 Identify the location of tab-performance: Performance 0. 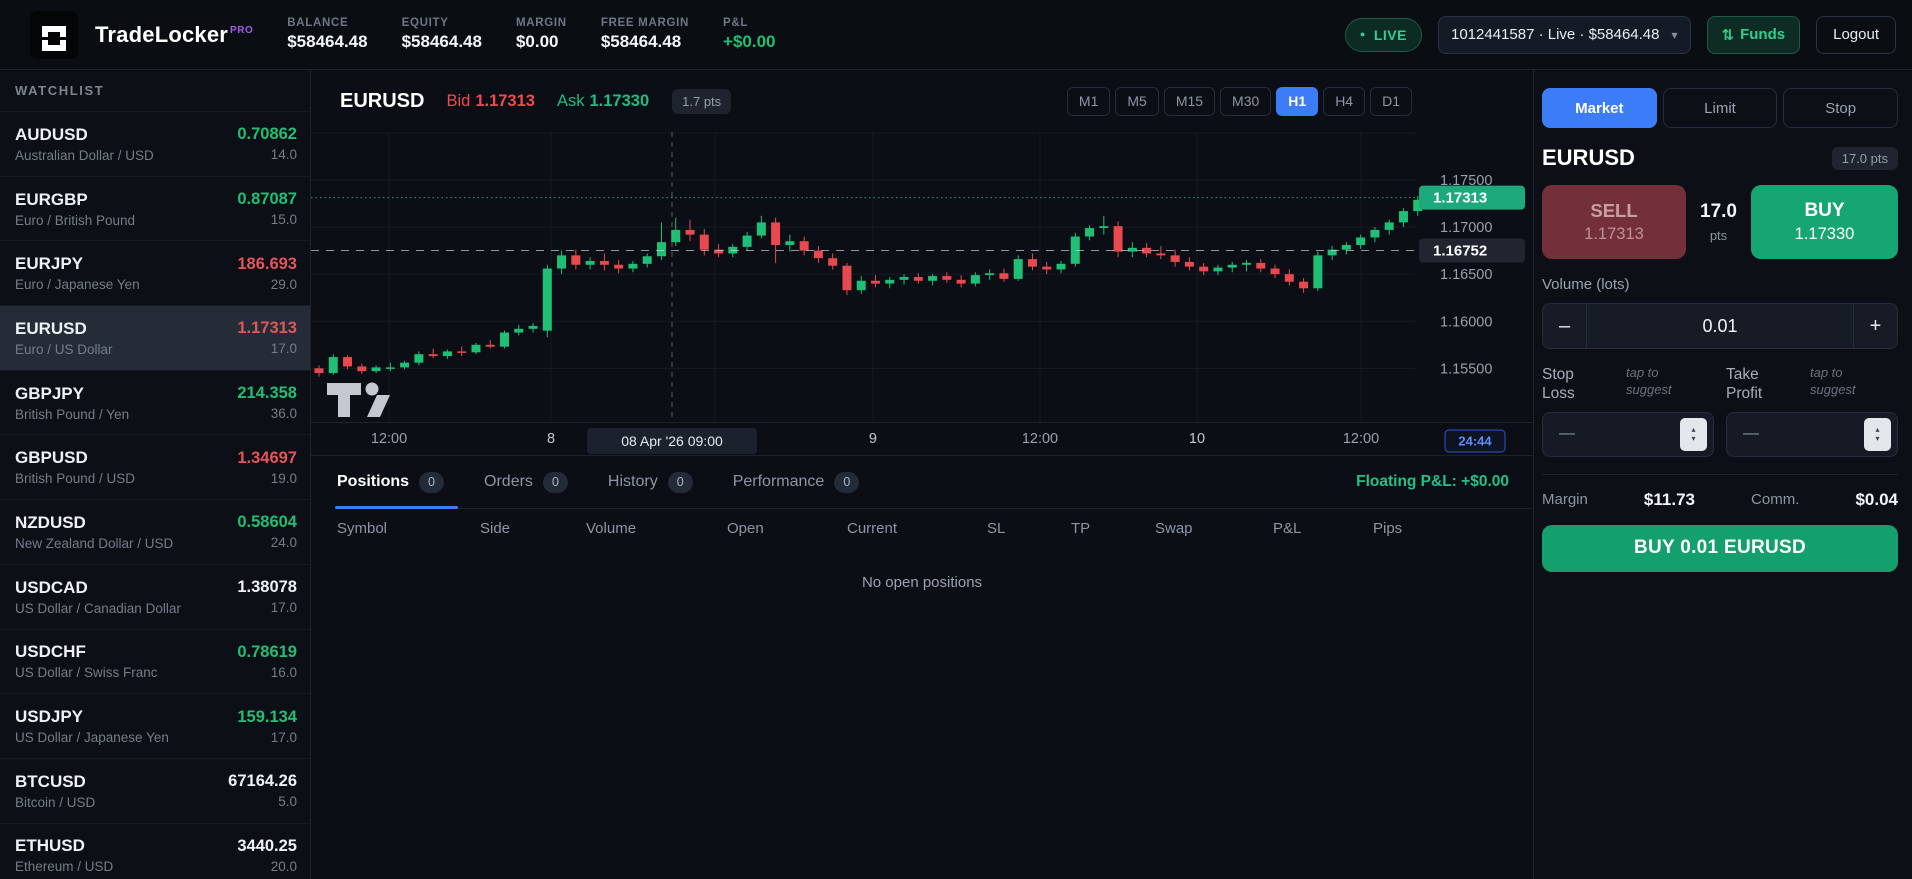
(796, 482).